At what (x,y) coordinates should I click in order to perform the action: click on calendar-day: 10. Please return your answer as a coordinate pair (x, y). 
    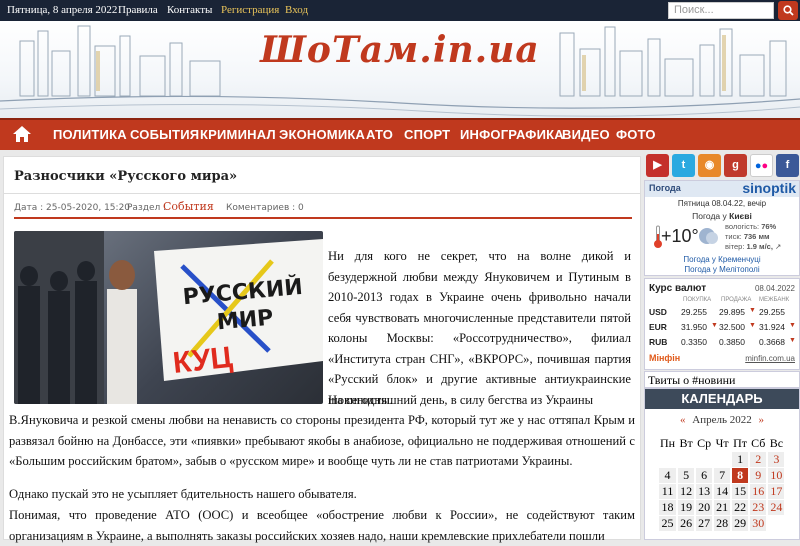
    Looking at the image, I should click on (776, 475).